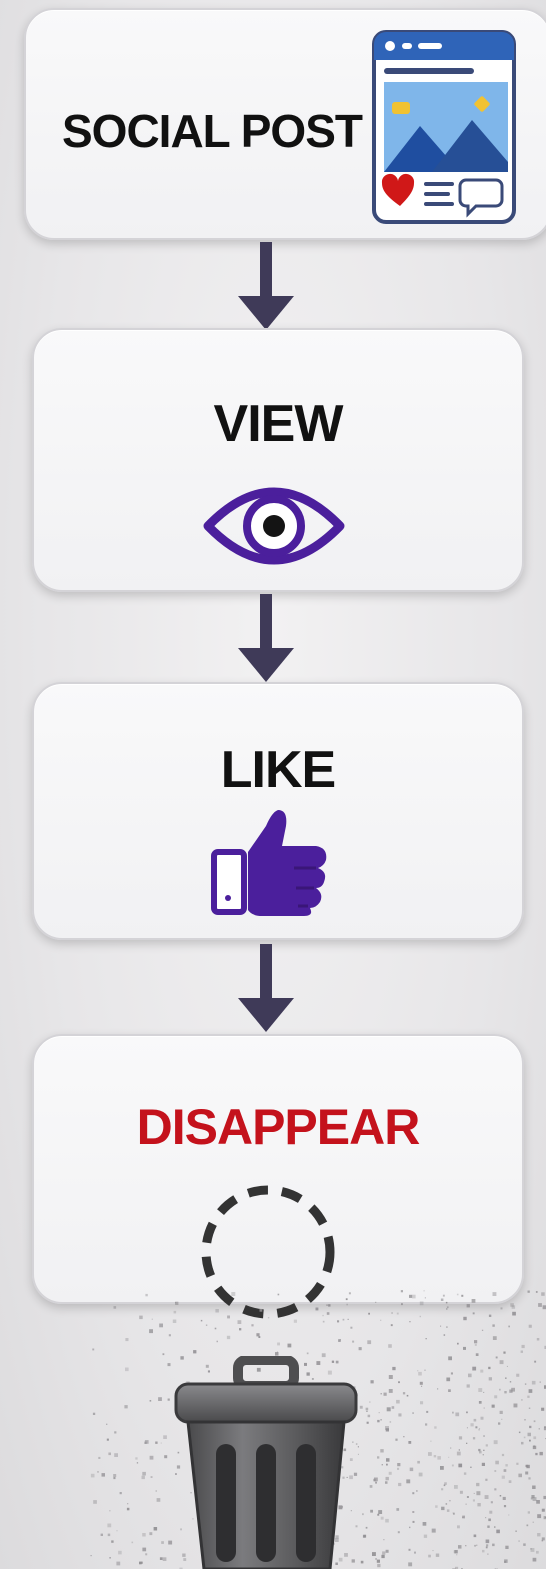  I want to click on step-card-like: LIKE, so click(278, 811).